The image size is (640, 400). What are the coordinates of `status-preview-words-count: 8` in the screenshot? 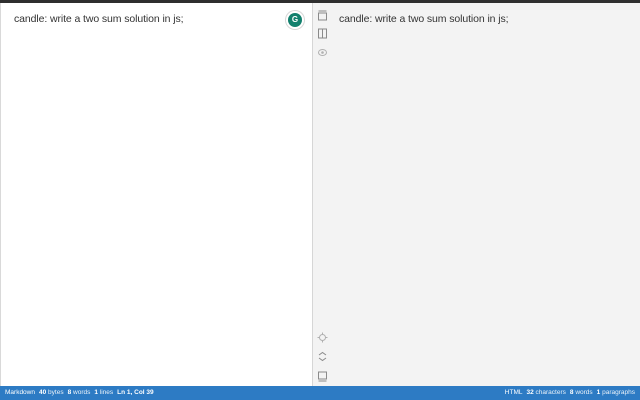 It's located at (571, 392).